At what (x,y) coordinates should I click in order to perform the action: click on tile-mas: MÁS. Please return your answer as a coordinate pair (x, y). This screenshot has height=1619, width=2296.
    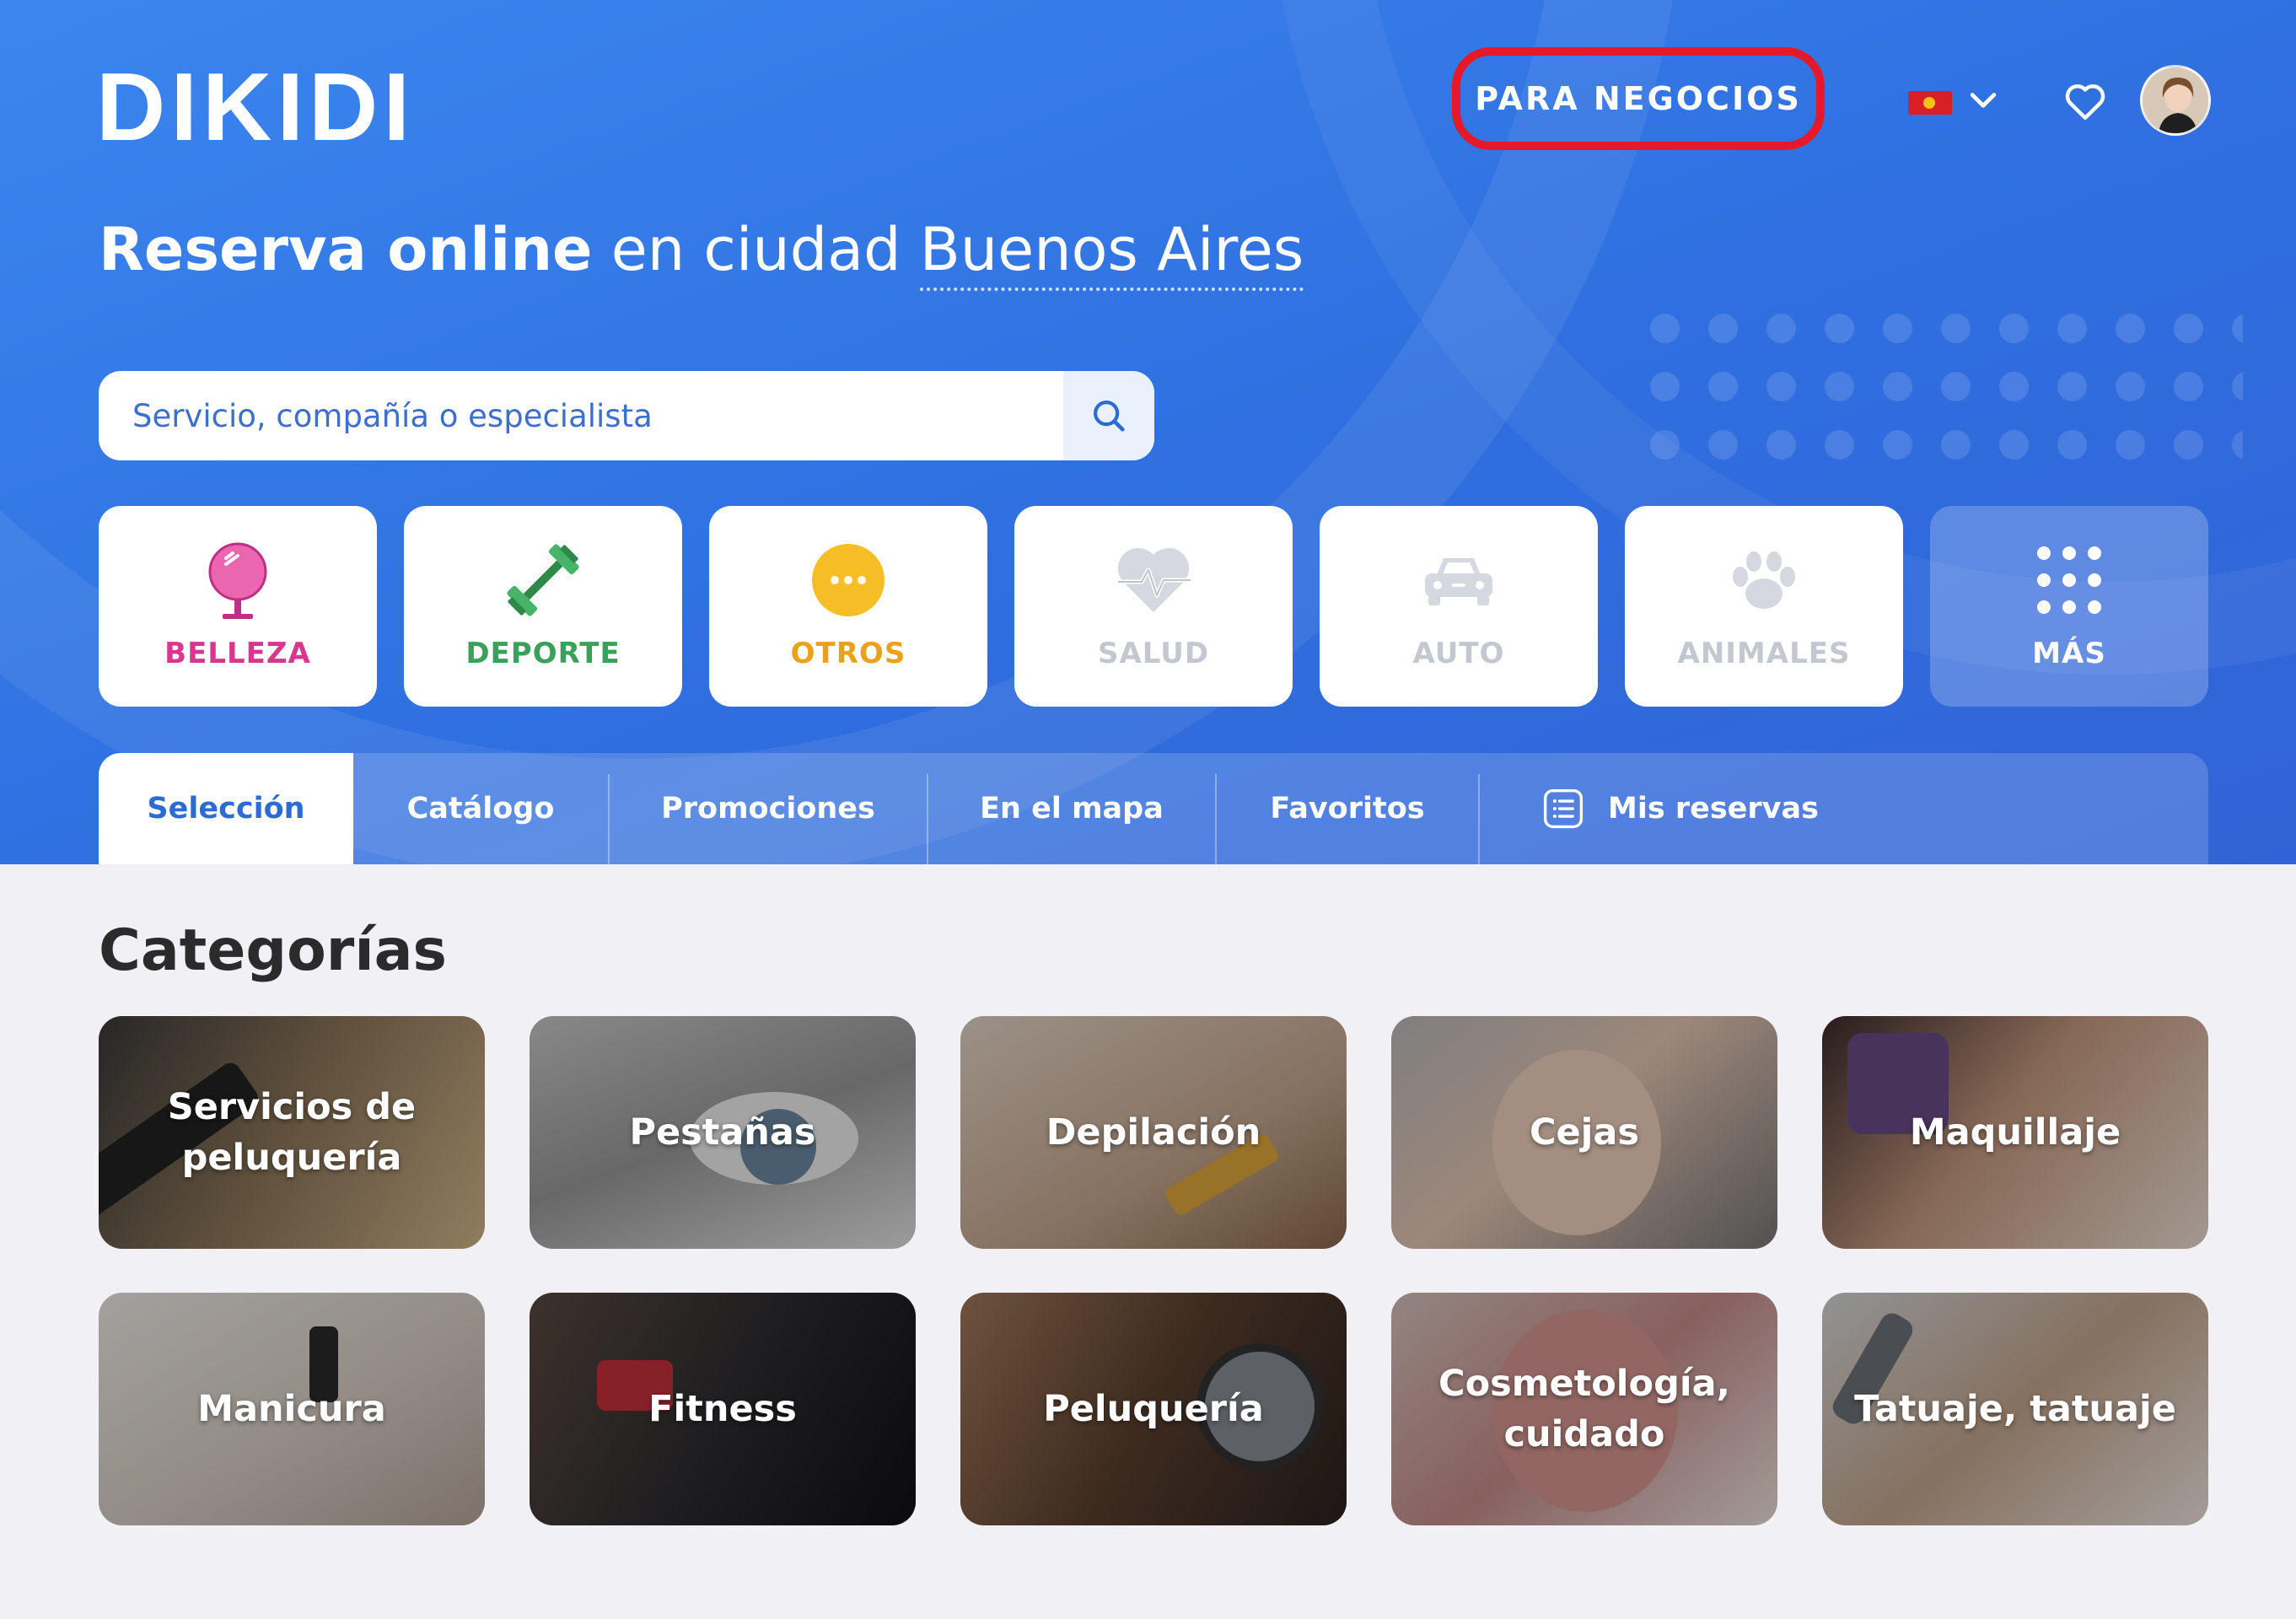
    Looking at the image, I should click on (2069, 607).